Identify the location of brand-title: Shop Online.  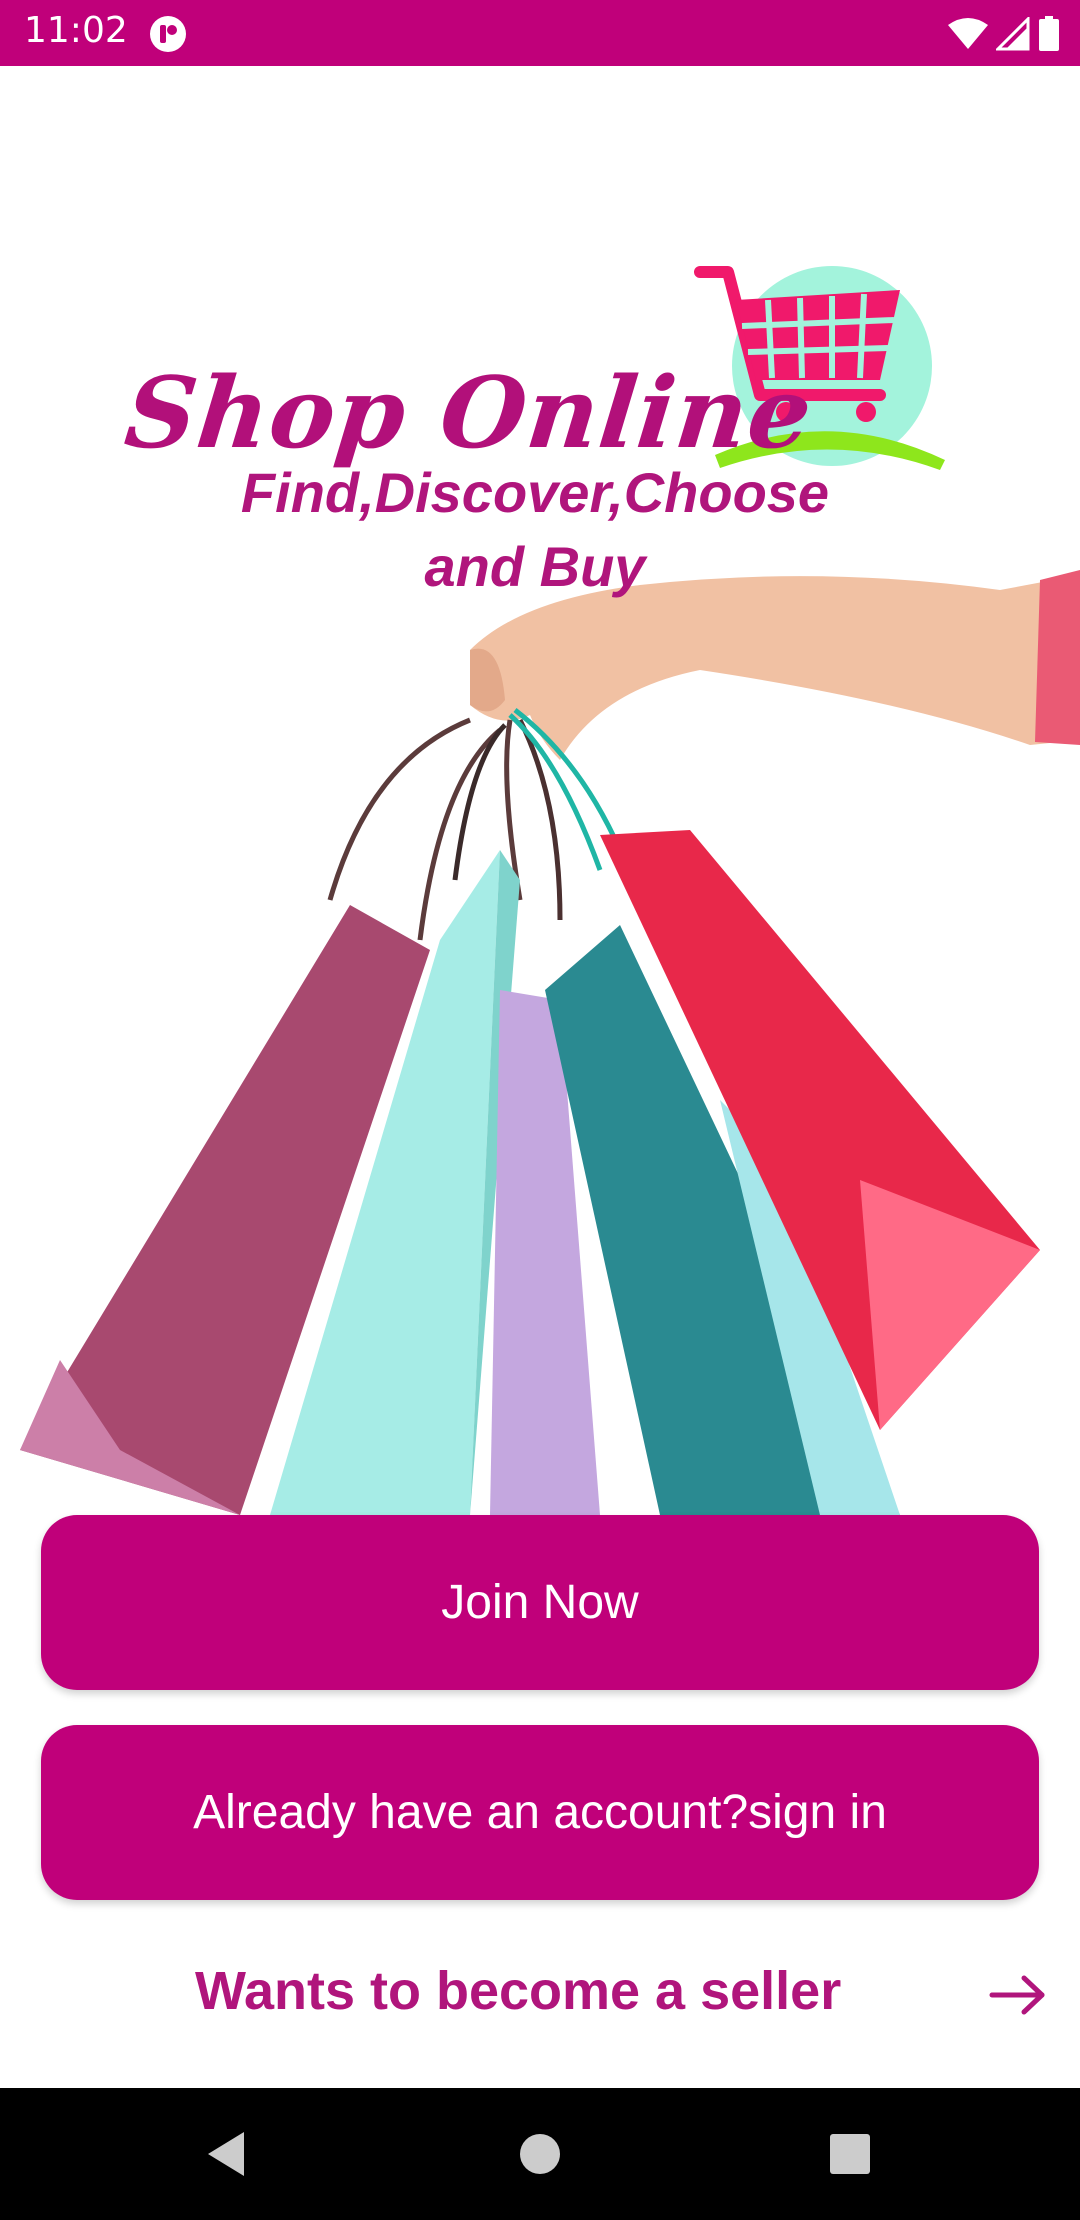
(468, 413).